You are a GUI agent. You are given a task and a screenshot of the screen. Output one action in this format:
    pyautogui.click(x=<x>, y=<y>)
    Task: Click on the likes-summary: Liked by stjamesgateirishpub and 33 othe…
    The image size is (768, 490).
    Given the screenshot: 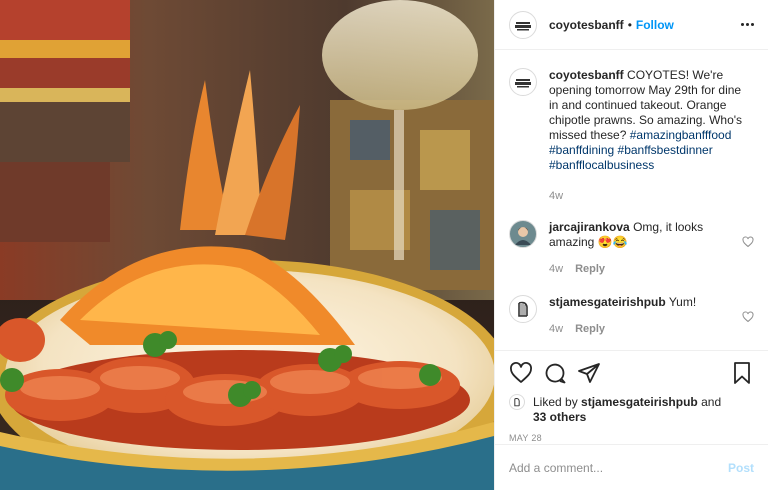 What is the action you would take?
    pyautogui.click(x=631, y=409)
    